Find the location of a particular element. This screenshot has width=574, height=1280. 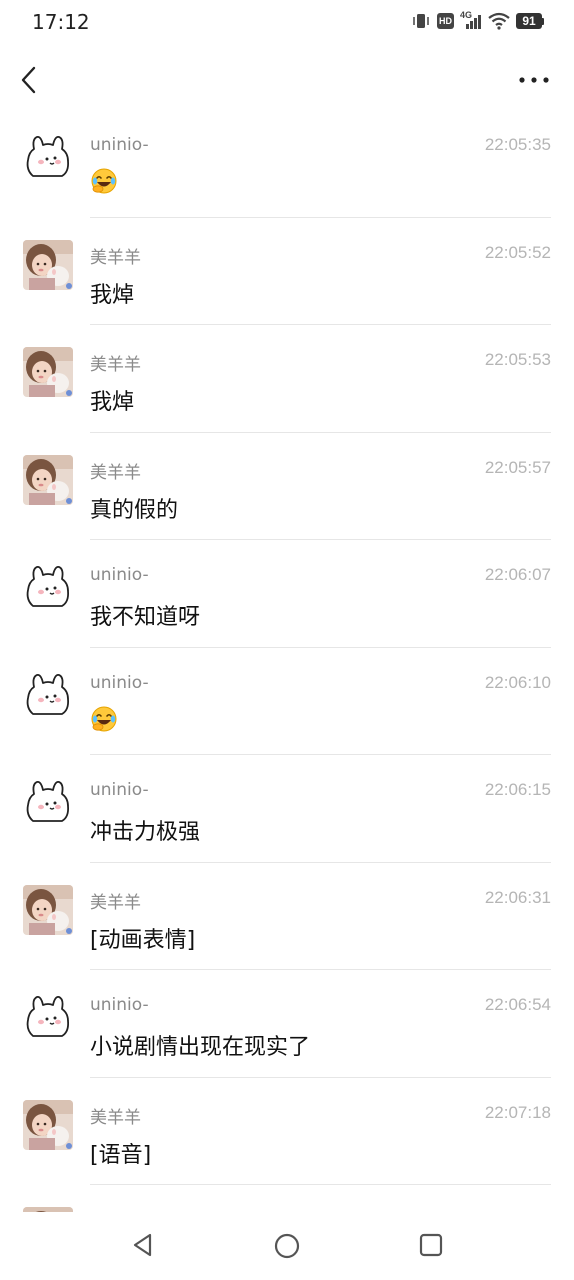

message-item: uninio- 22:06:15 冲击力极强 is located at coordinates (287, 809).